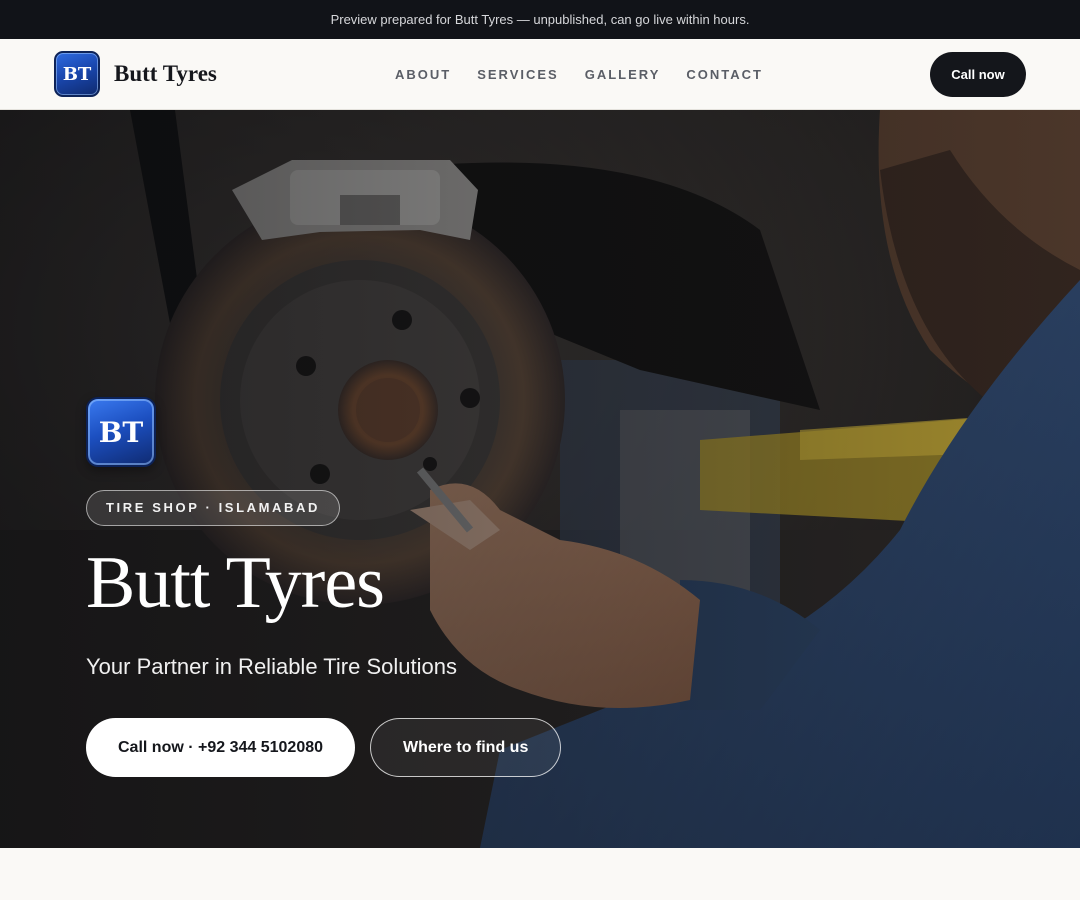 The width and height of the screenshot is (1080, 900). What do you see at coordinates (978, 74) in the screenshot?
I see `call-now-button: Call now` at bounding box center [978, 74].